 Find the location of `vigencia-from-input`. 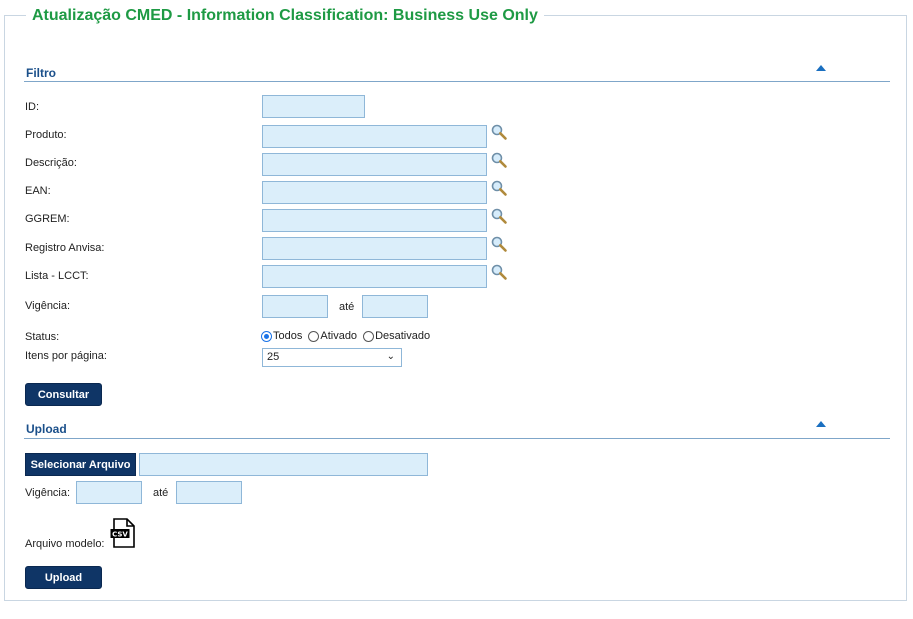

vigencia-from-input is located at coordinates (295, 306).